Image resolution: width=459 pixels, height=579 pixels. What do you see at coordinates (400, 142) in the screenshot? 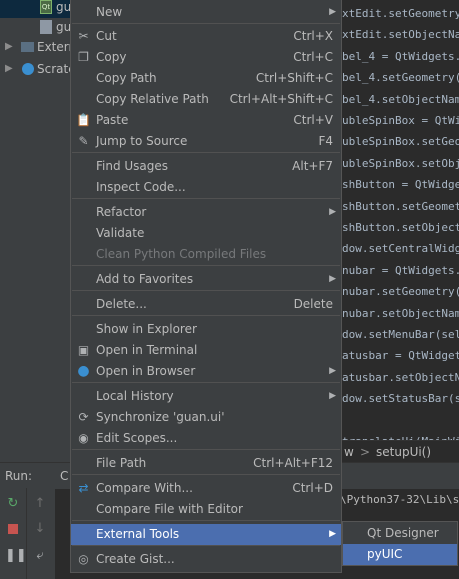
I see `code-line: ubleSpinBox.setGeom` at bounding box center [400, 142].